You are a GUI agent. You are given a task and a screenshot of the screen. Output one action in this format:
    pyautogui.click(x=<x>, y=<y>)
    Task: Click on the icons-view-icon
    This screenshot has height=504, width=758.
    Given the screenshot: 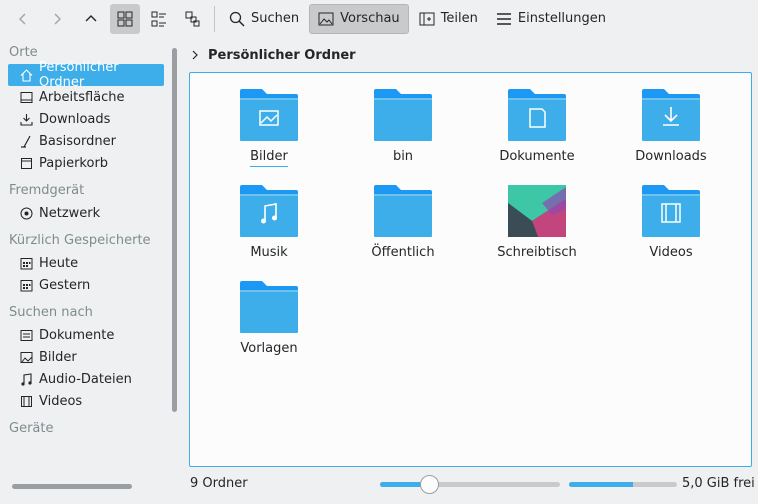 What is the action you would take?
    pyautogui.click(x=125, y=18)
    